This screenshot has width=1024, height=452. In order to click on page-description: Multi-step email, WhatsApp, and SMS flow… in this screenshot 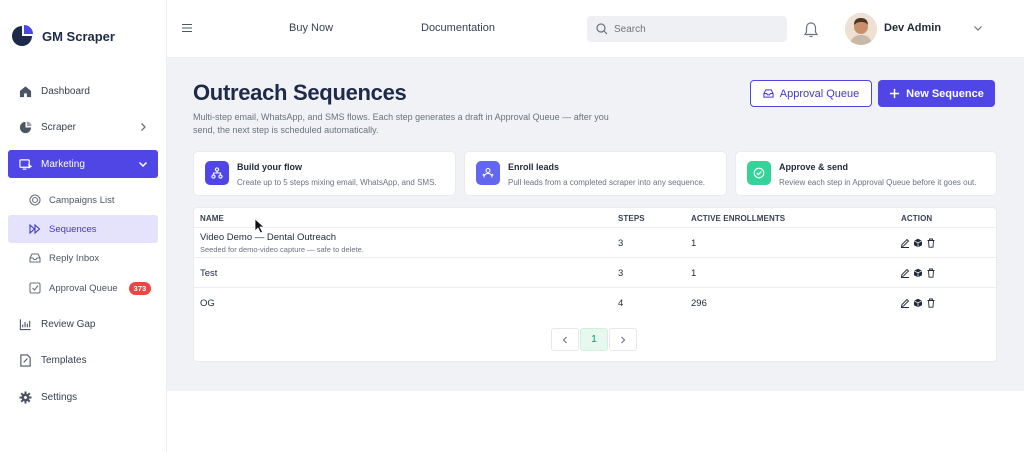, I will do `click(401, 123)`.